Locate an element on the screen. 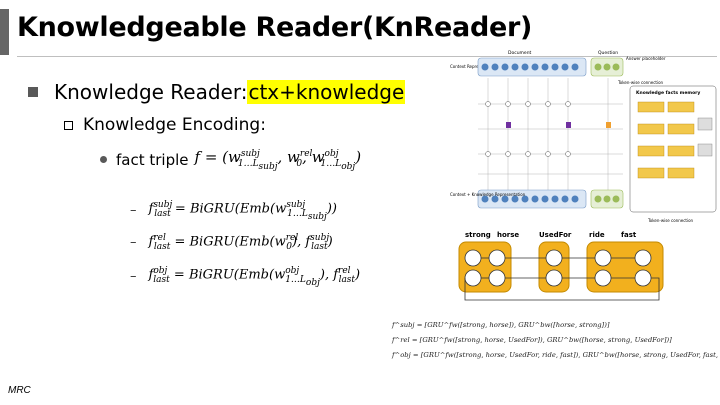 This screenshot has height=405, width=720. hollow-square-bullet-icon is located at coordinates (68, 125).